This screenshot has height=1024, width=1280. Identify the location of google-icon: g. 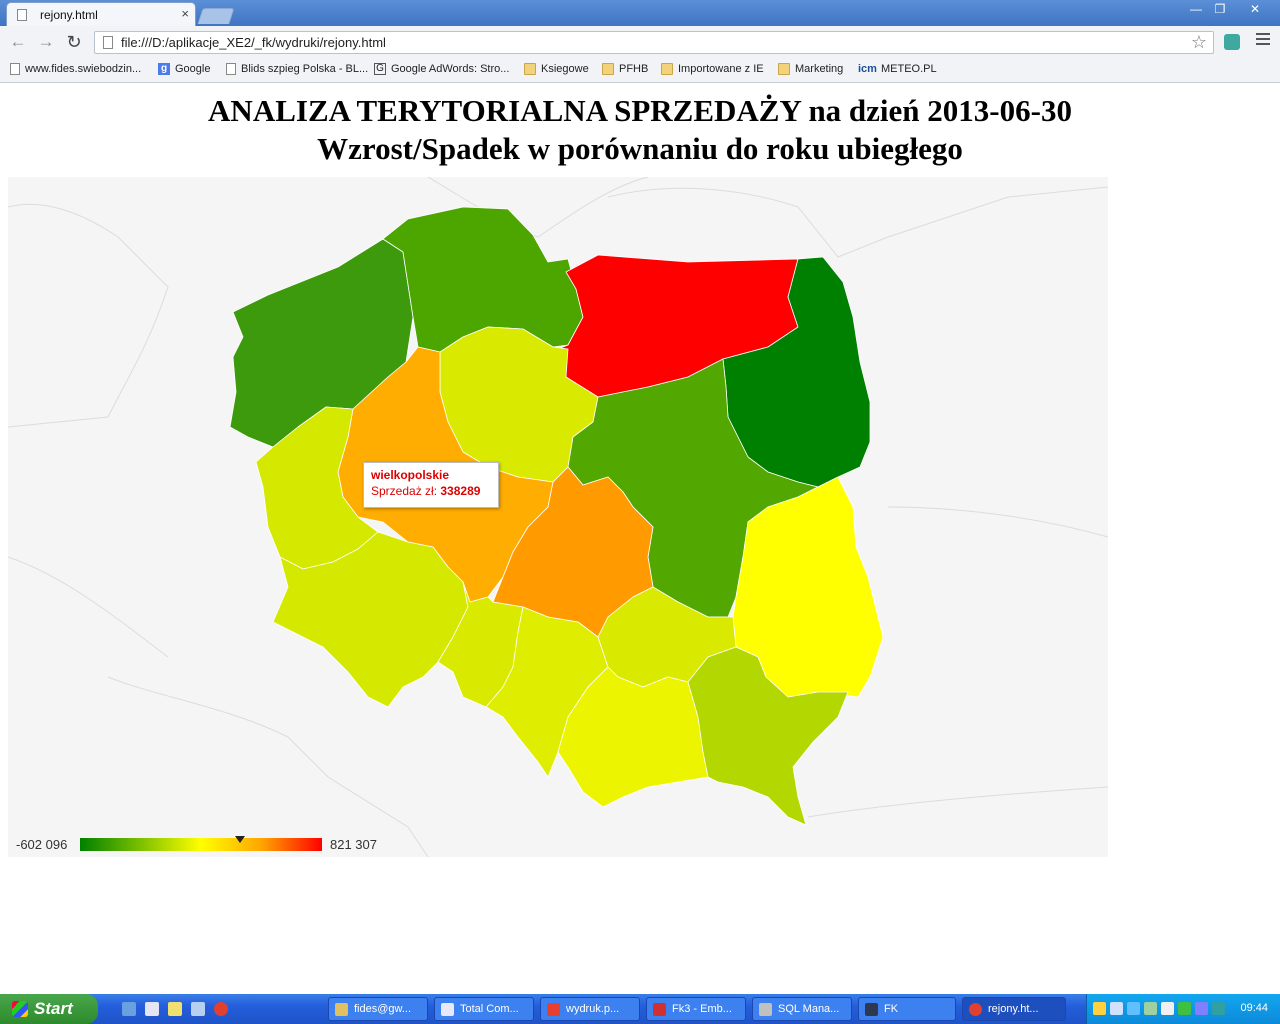
(164, 69).